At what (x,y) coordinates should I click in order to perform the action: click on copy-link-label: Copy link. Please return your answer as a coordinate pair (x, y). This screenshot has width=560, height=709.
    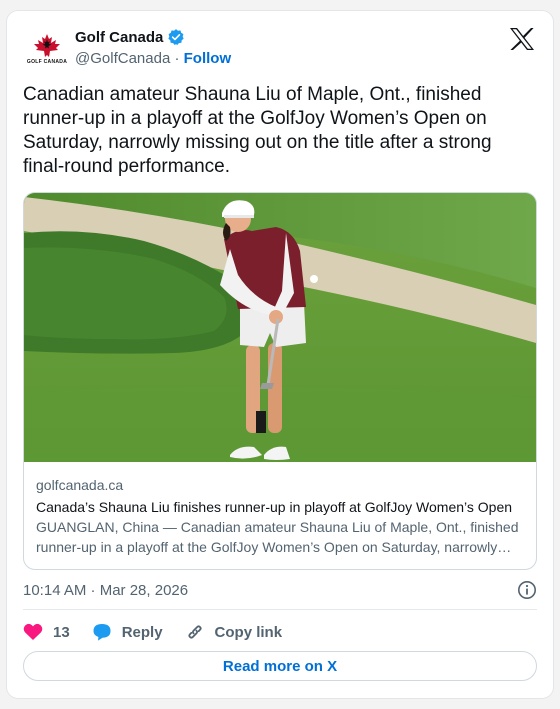
    Looking at the image, I should click on (248, 632).